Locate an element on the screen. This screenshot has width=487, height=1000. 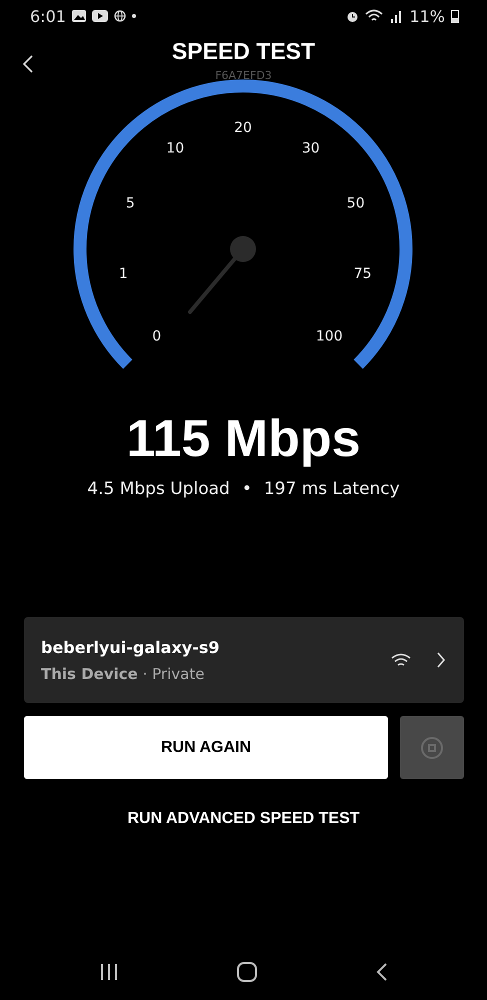
download-speed: 115 Mbps is located at coordinates (243, 439).